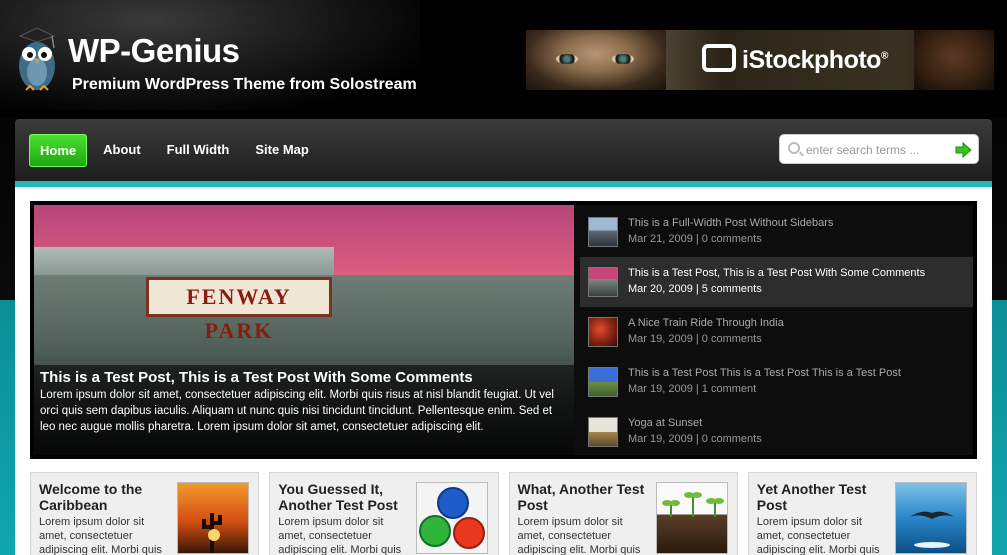 This screenshot has width=1007, height=555. I want to click on banner-face-left, so click(596, 60).